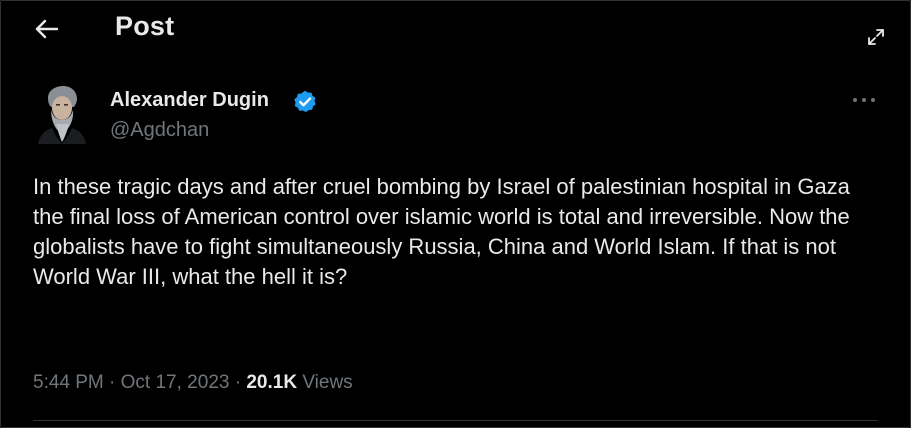 The width and height of the screenshot is (911, 428). I want to click on header-bar: Post, so click(455, 29).